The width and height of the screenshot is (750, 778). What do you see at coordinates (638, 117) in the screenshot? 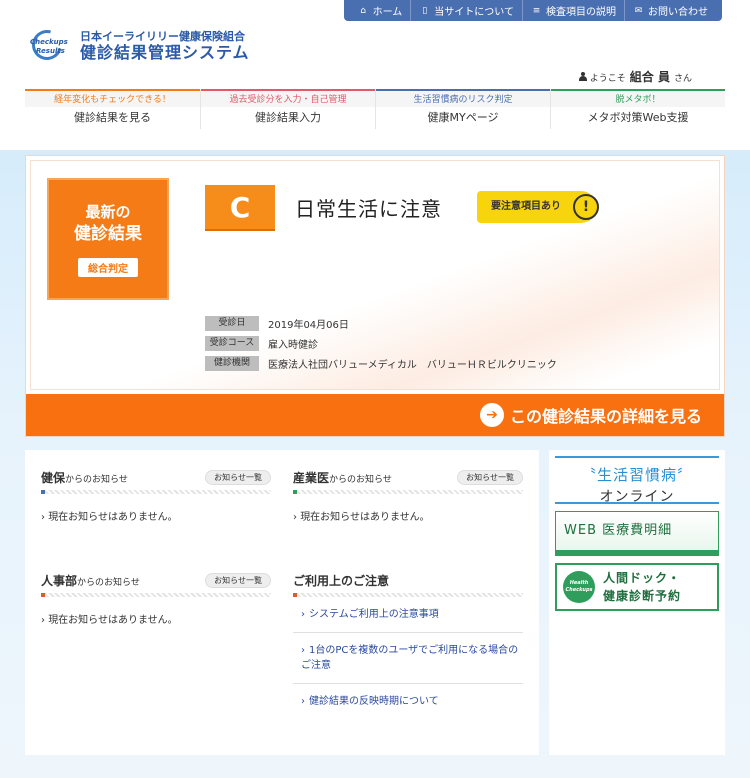
I see `main-nav-label: メタボ対策Web支援` at bounding box center [638, 117].